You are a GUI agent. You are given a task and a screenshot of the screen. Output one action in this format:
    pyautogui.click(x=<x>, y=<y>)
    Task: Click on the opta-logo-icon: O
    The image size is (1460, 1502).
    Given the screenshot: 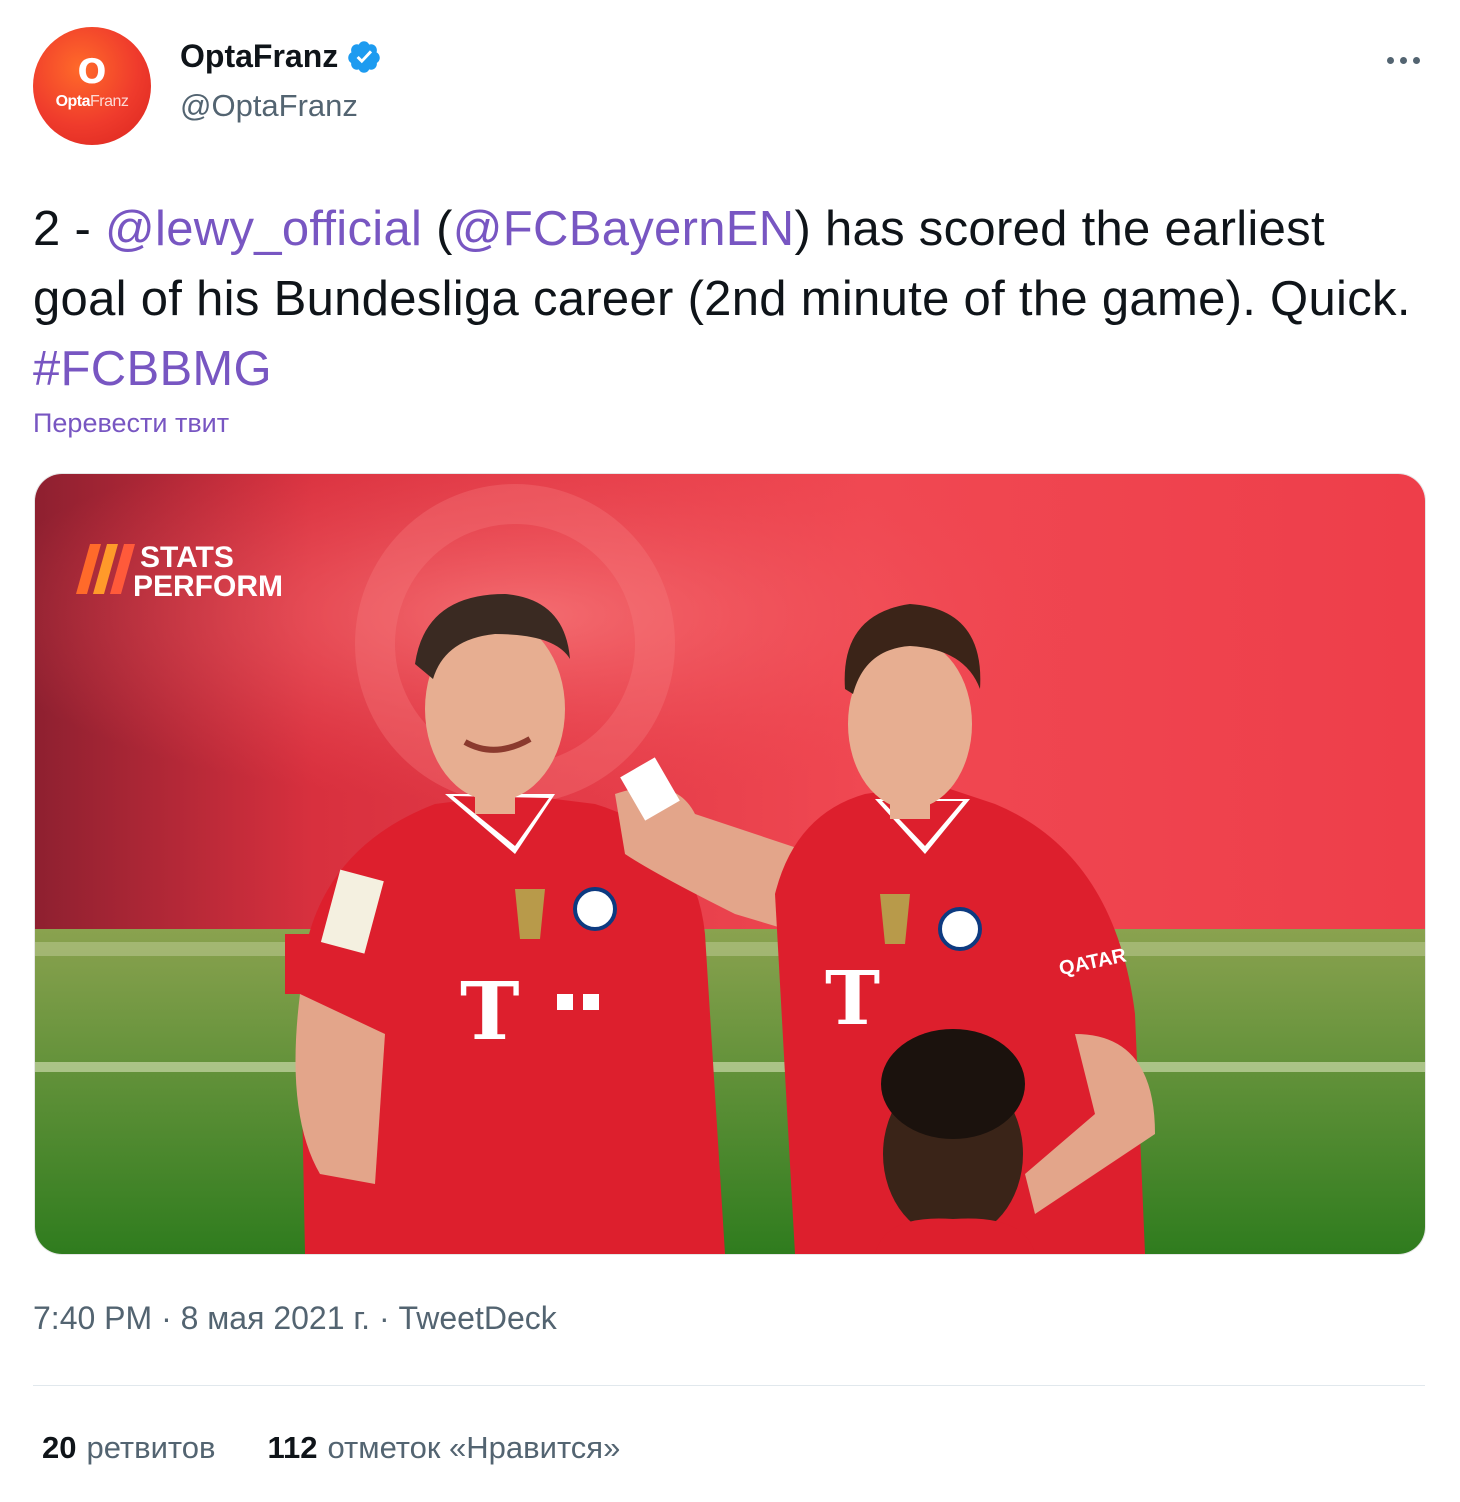 What is the action you would take?
    pyautogui.click(x=92, y=72)
    